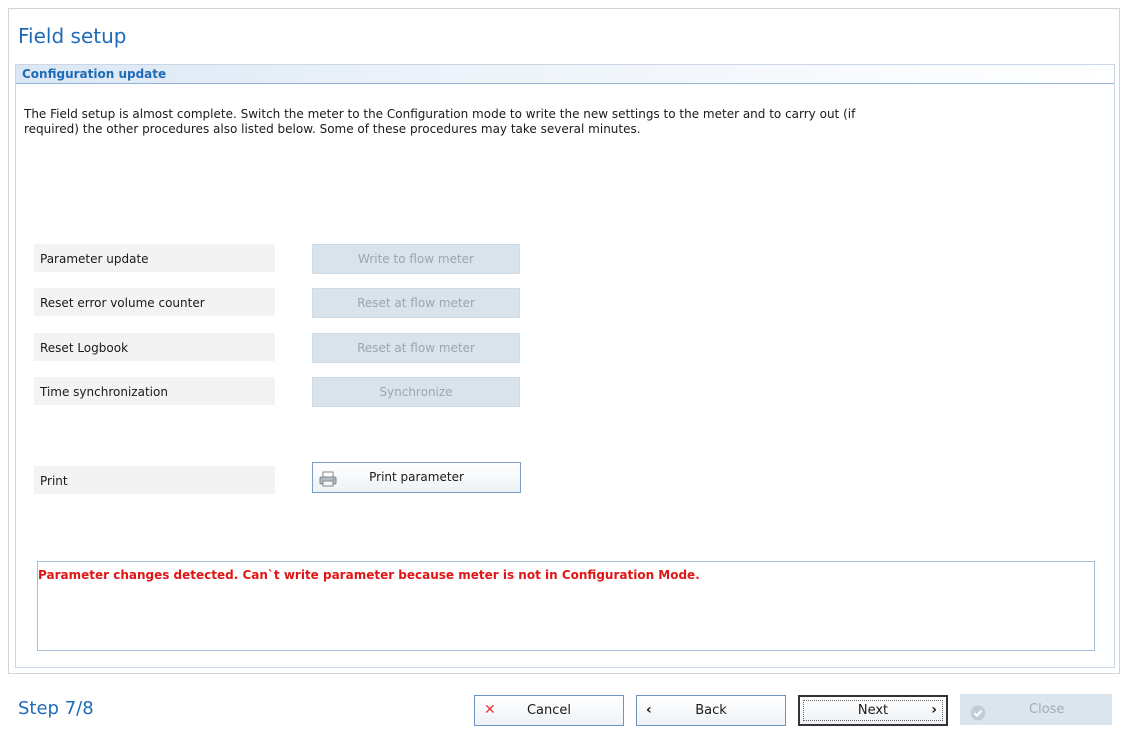 This screenshot has height=736, width=1126. I want to click on close-button: Close, so click(1036, 709).